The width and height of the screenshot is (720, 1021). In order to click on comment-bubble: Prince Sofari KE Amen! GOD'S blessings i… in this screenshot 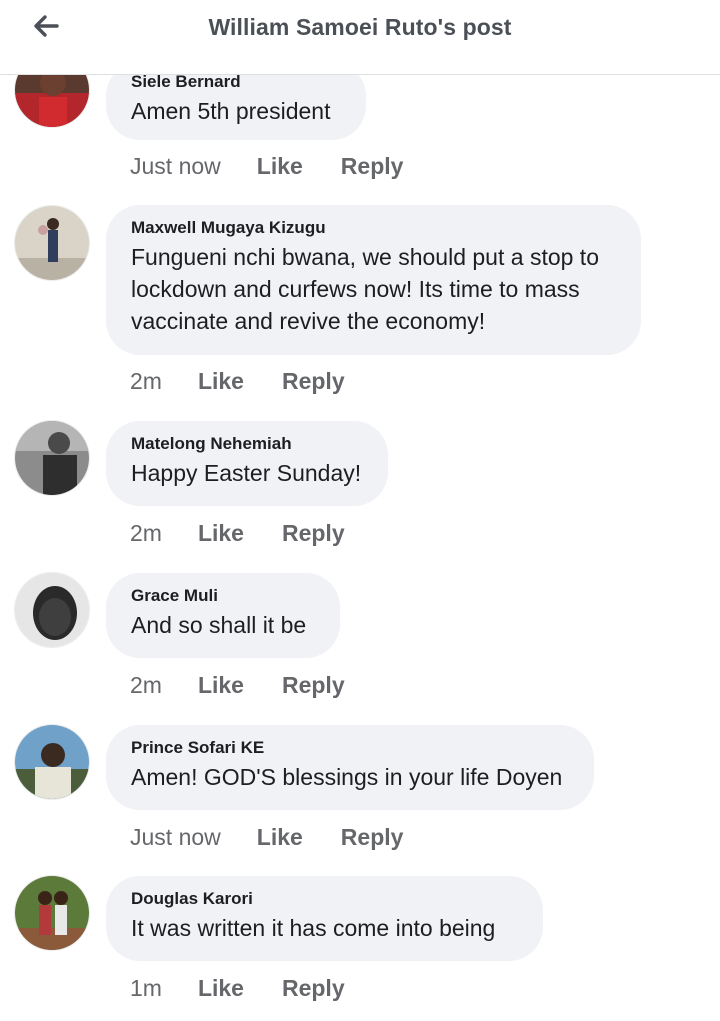, I will do `click(350, 767)`.